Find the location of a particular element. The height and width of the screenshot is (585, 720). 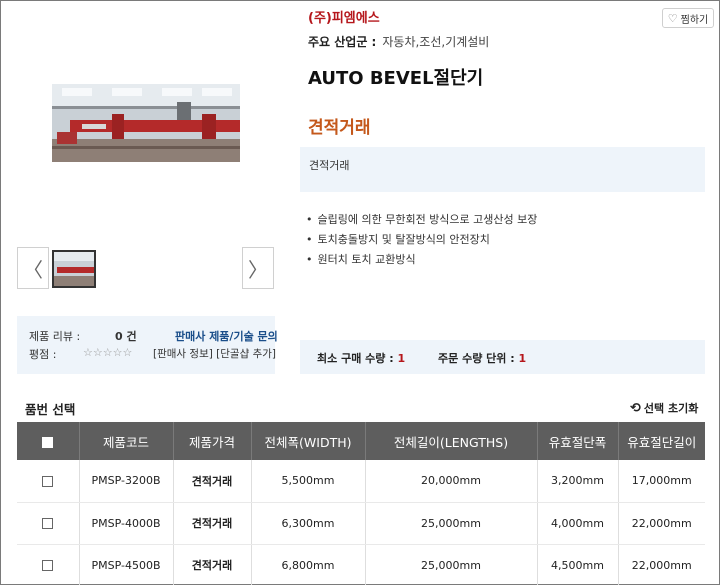

select-all-header is located at coordinates (48, 441).